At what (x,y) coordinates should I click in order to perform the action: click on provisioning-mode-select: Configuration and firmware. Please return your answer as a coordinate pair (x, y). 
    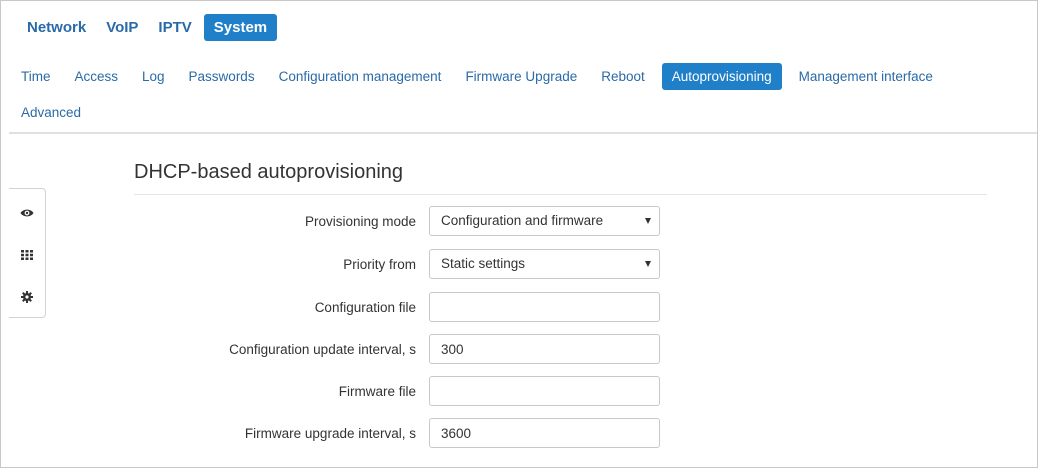
    Looking at the image, I should click on (544, 221).